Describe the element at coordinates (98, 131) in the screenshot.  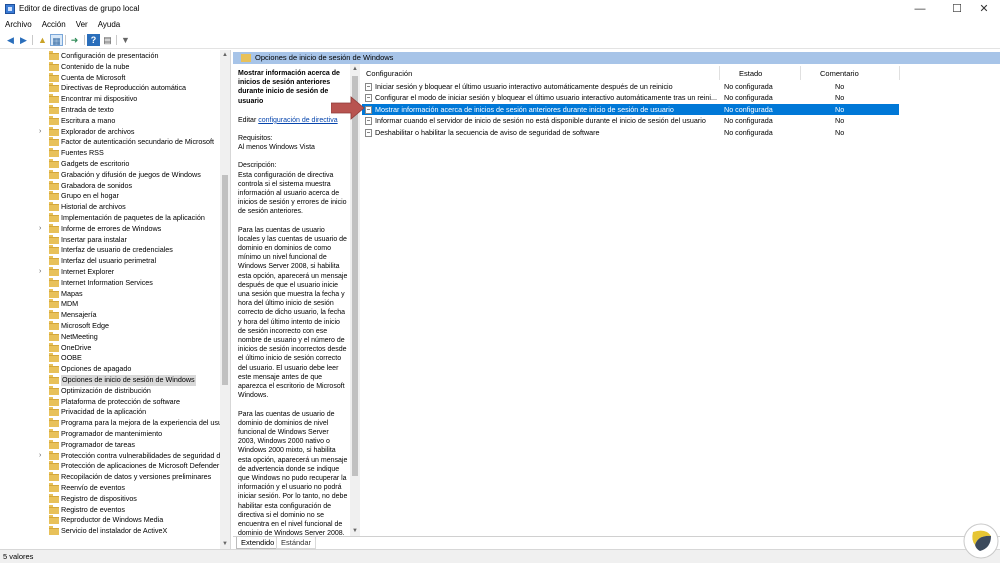
I see `tree-item-label: Explorador de archivos` at that location.